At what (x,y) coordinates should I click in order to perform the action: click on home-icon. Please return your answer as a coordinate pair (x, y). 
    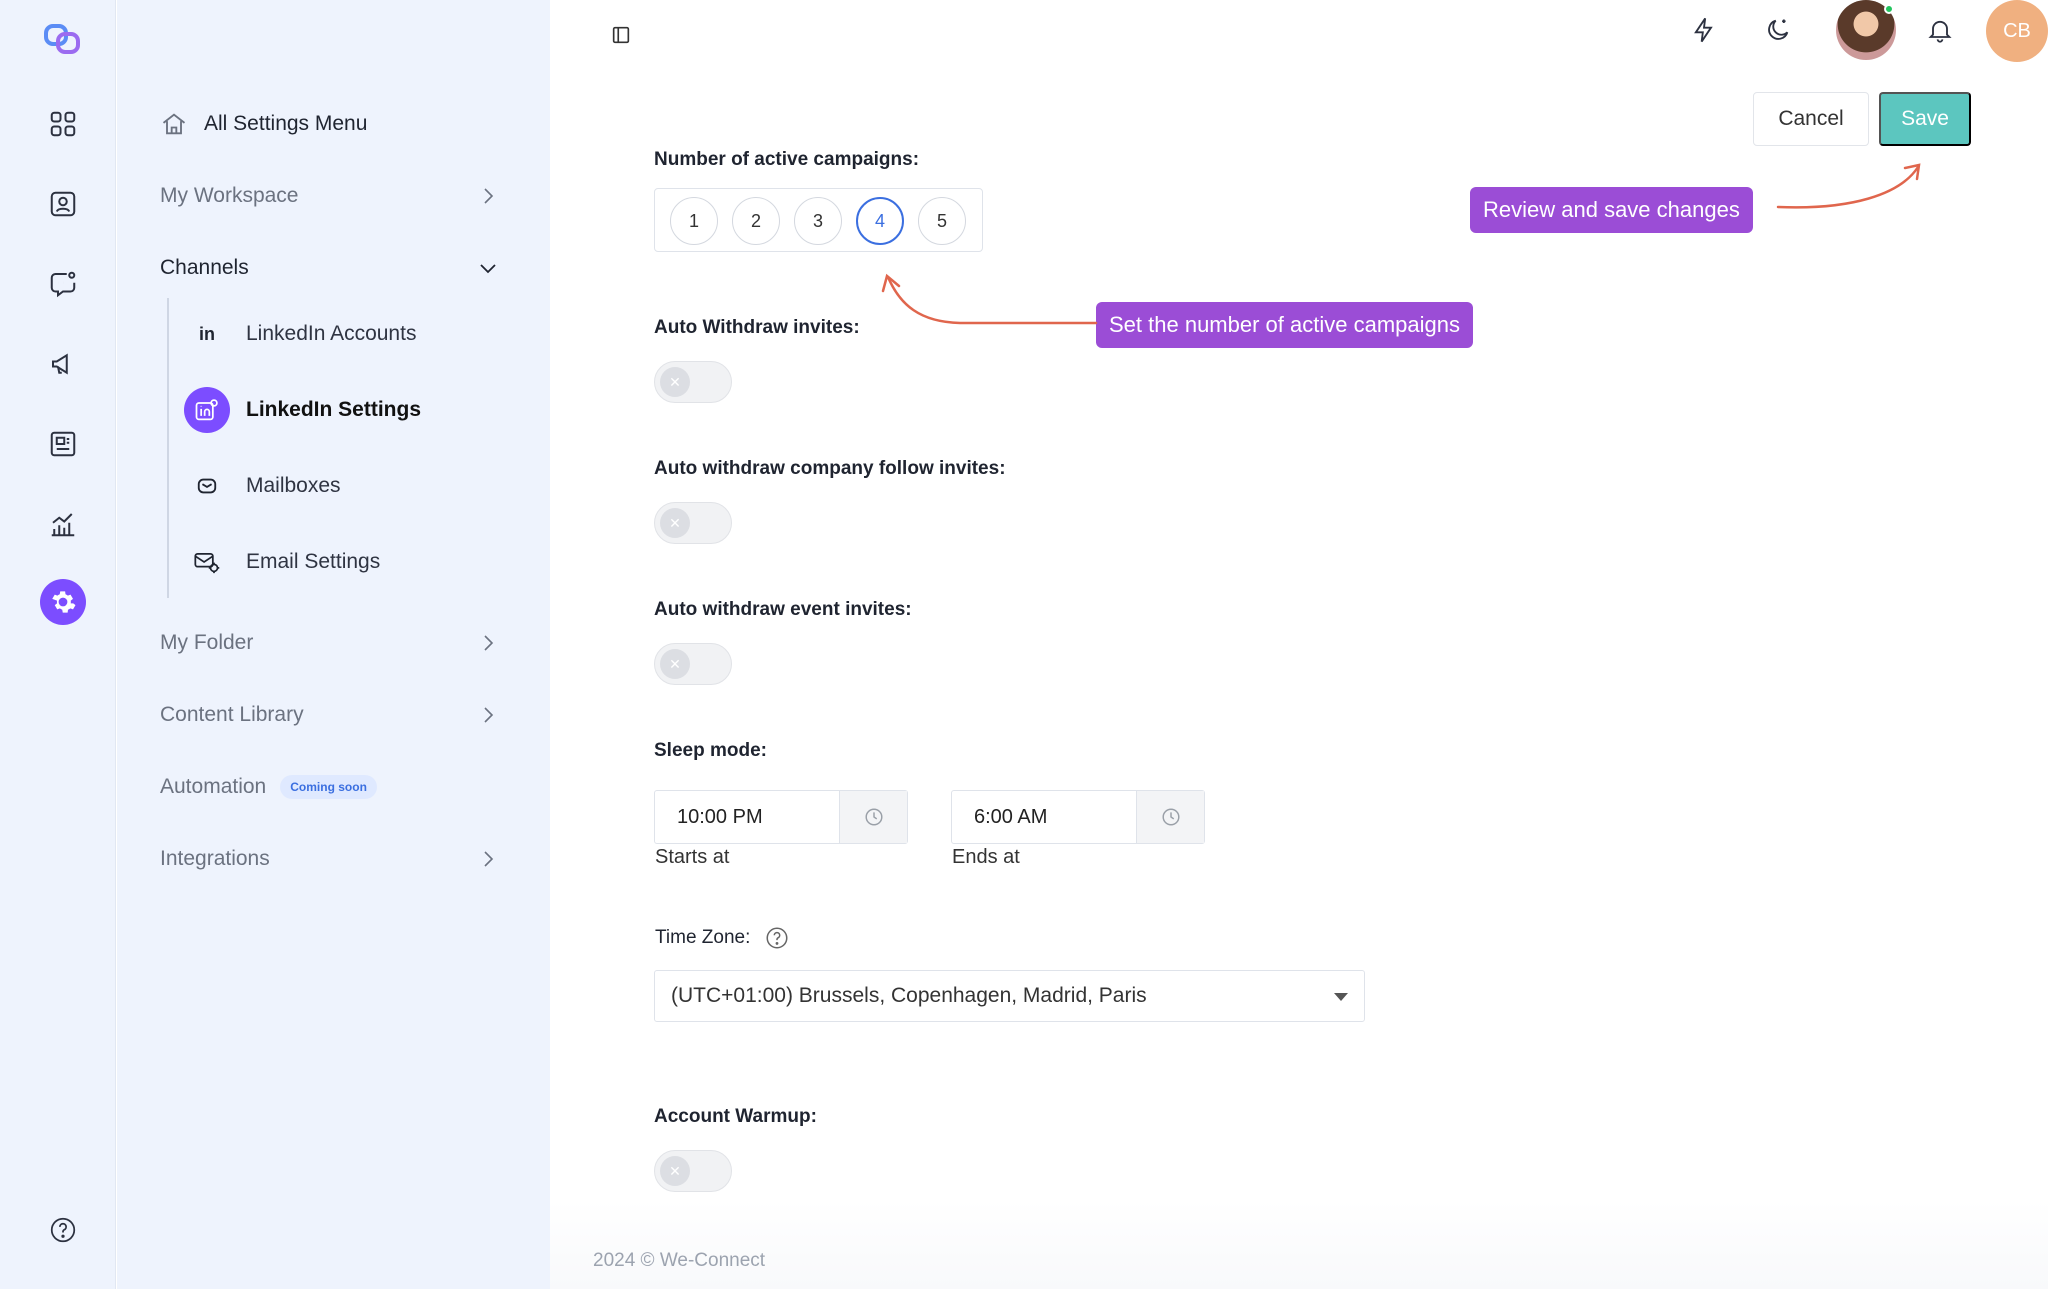
    Looking at the image, I should click on (174, 124).